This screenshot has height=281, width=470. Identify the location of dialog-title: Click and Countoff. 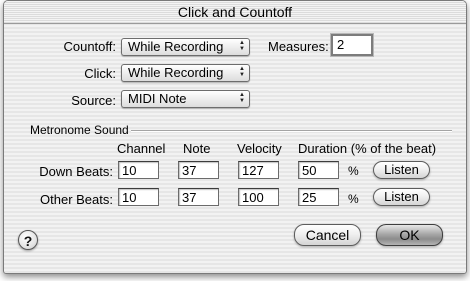
(235, 12).